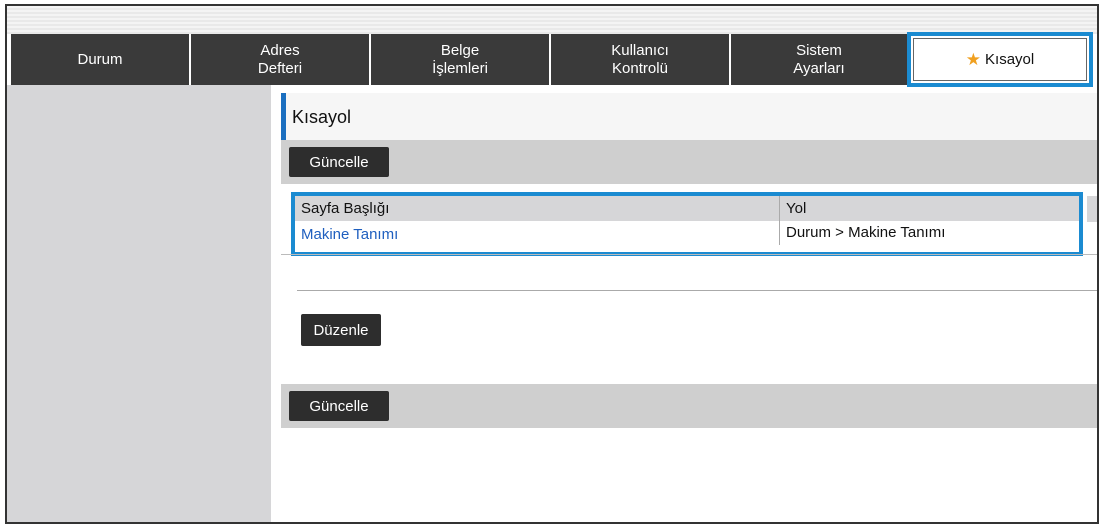 The width and height of the screenshot is (1101, 526). What do you see at coordinates (687, 234) in the screenshot?
I see `table-row: Makine Tanımı Durum > Makine Tanımı` at bounding box center [687, 234].